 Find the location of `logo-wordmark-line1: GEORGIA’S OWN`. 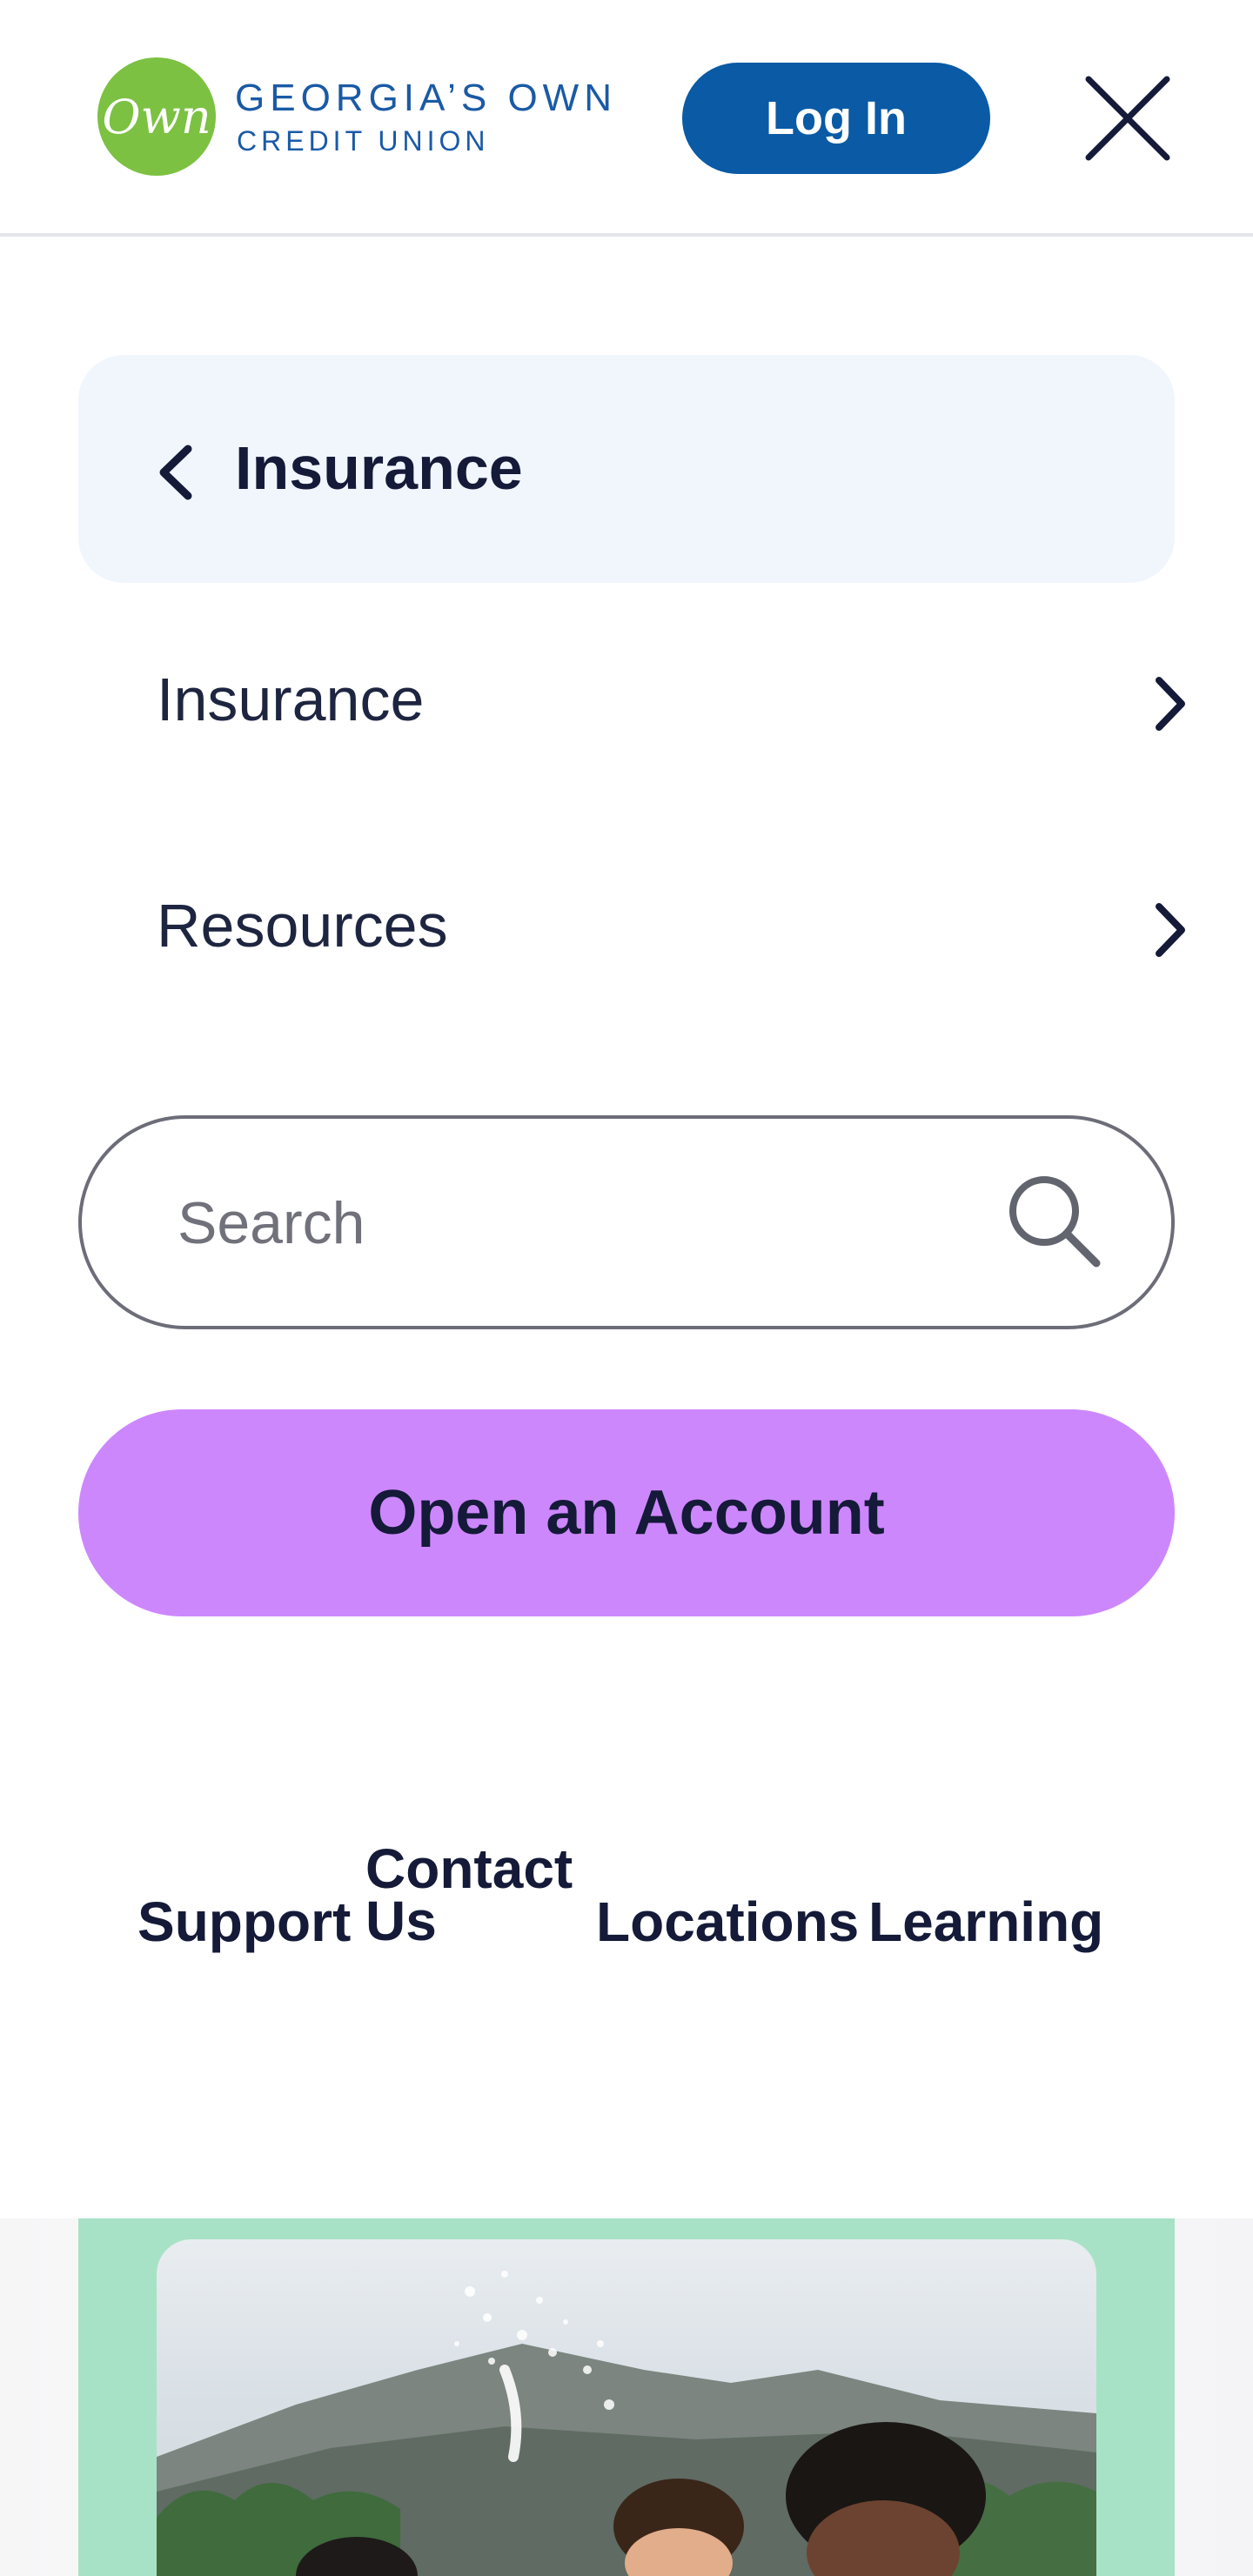

logo-wordmark-line1: GEORGIA’S OWN is located at coordinates (426, 98).